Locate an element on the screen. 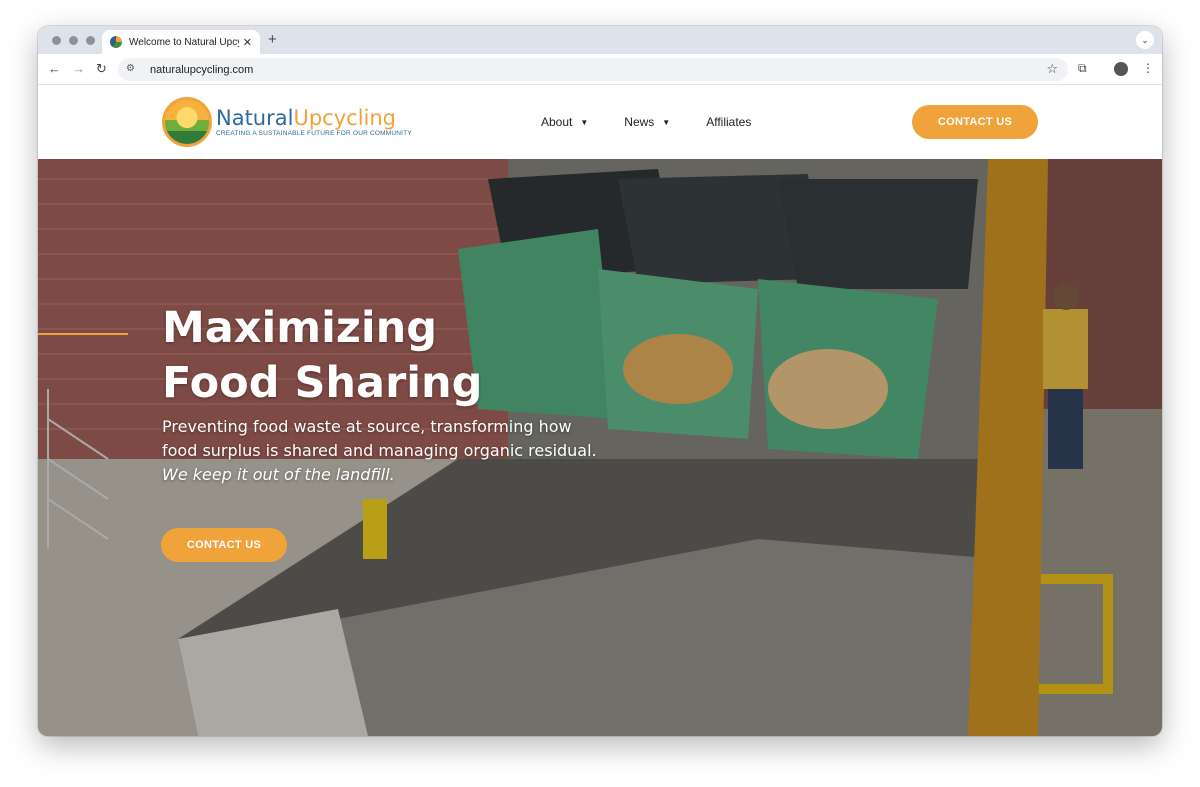  back-arrow-icon: ← is located at coordinates (54, 68).